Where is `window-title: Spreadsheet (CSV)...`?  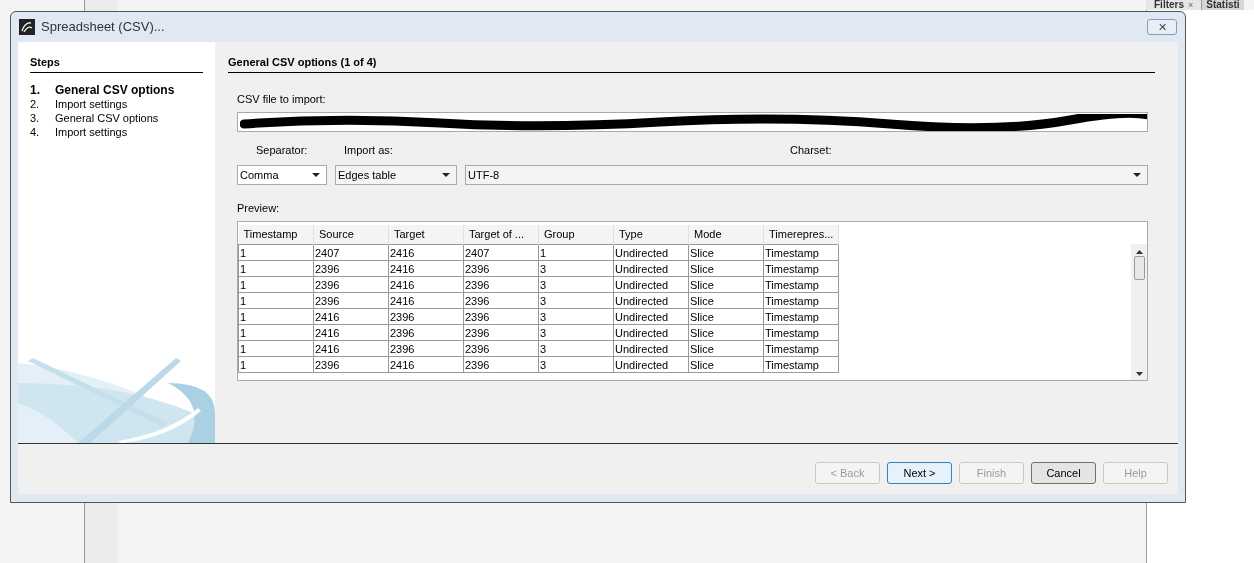 window-title: Spreadsheet (CSV)... is located at coordinates (103, 27).